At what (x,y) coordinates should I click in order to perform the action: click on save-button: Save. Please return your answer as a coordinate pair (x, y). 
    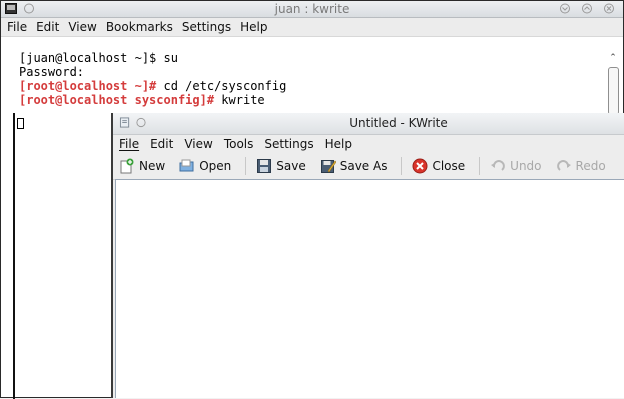
    Looking at the image, I should click on (281, 166).